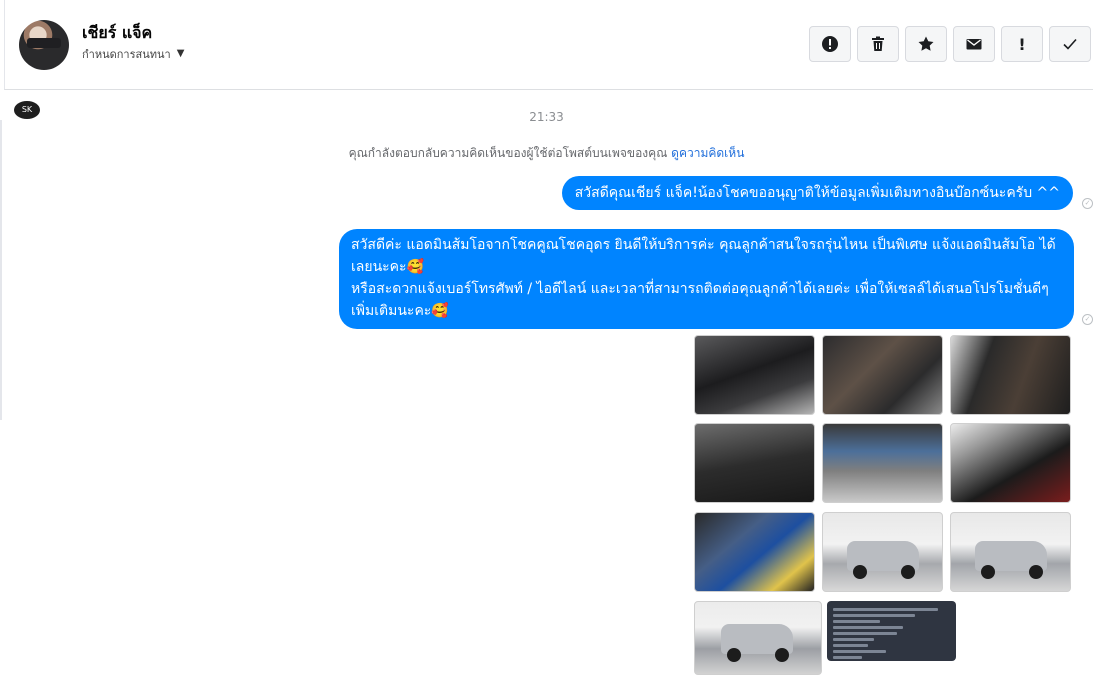  I want to click on trash-icon, so click(878, 43).